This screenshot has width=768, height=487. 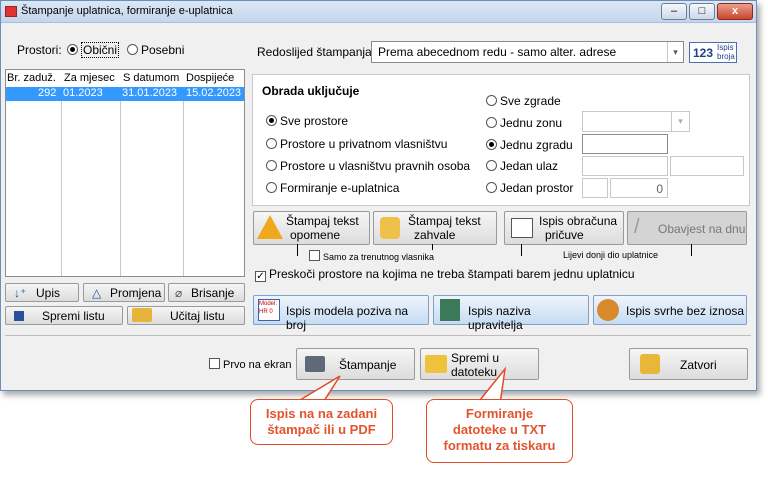 I want to click on callout-2-line3: formatu za tiskaru, so click(x=499, y=445).